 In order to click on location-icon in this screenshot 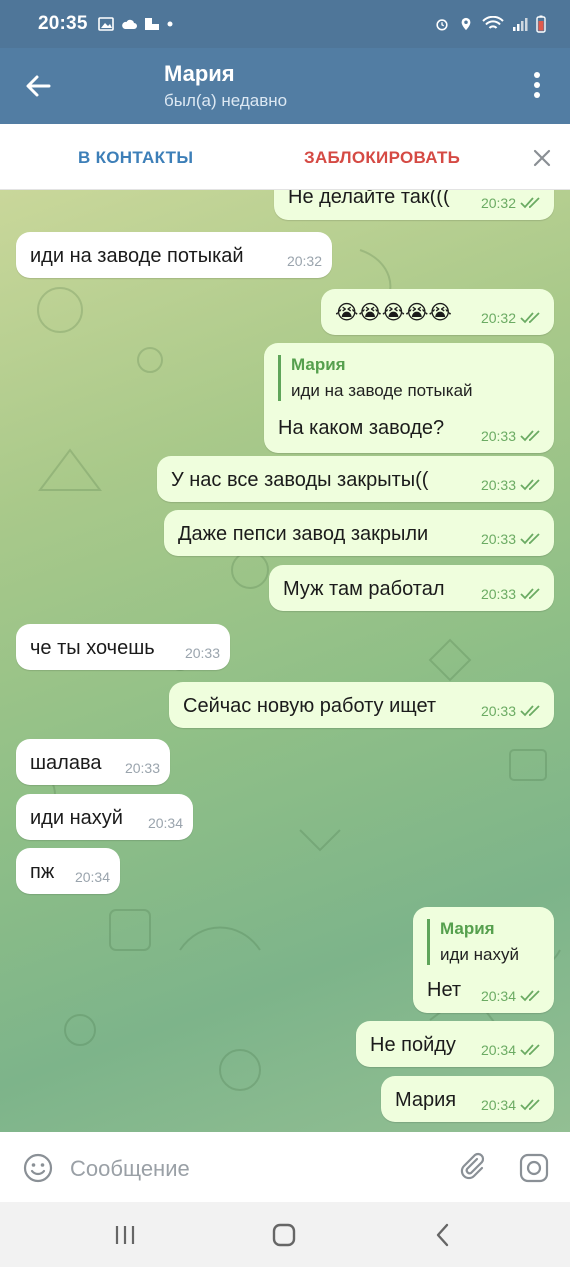, I will do `click(466, 24)`.